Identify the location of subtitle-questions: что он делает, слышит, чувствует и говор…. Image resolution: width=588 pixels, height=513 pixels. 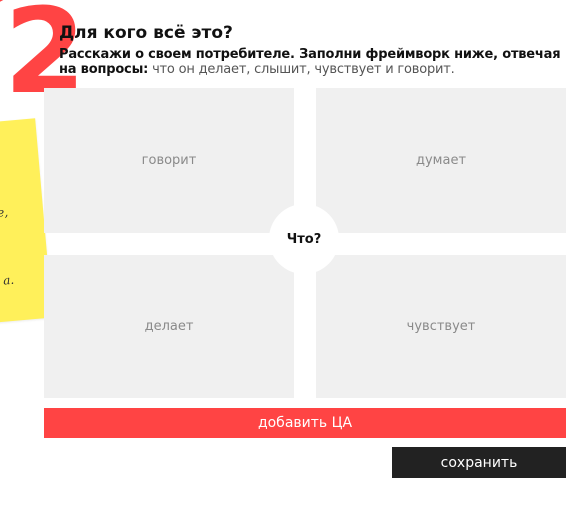
(303, 69).